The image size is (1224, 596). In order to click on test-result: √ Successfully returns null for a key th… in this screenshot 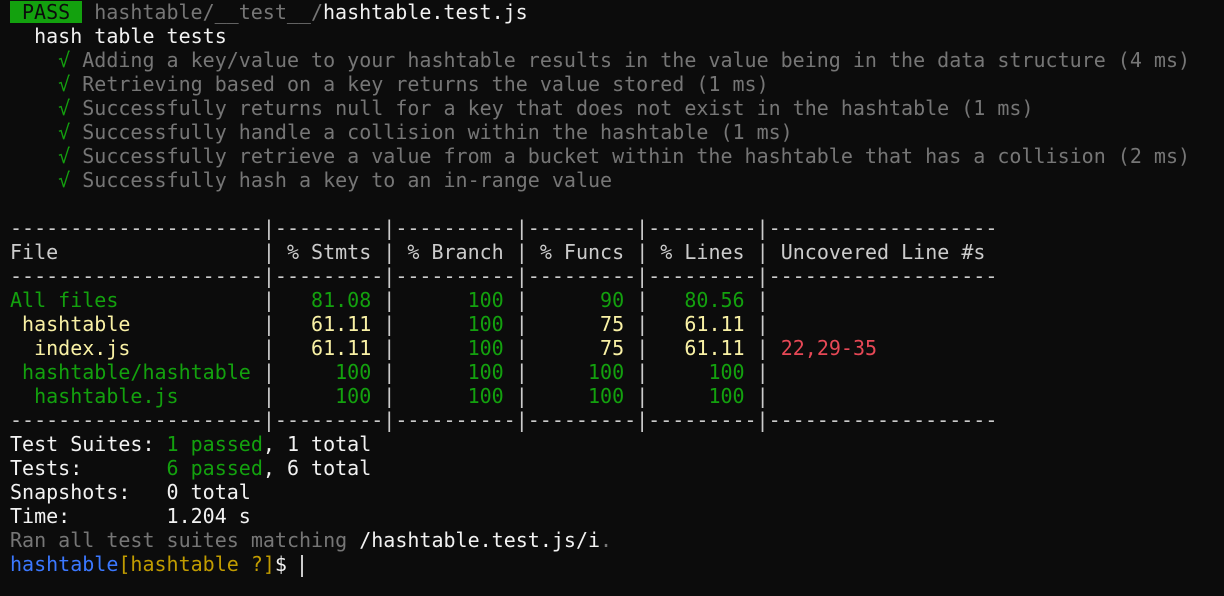, I will do `click(617, 108)`.